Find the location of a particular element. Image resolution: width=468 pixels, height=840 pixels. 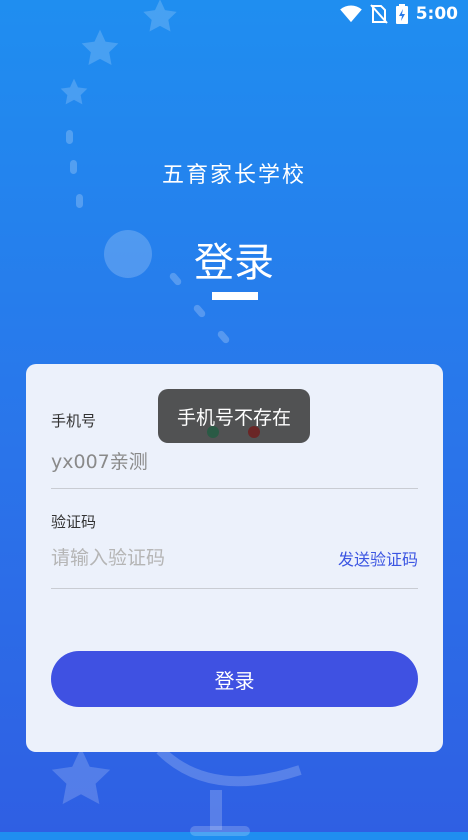

phone-input is located at coordinates (234, 460).